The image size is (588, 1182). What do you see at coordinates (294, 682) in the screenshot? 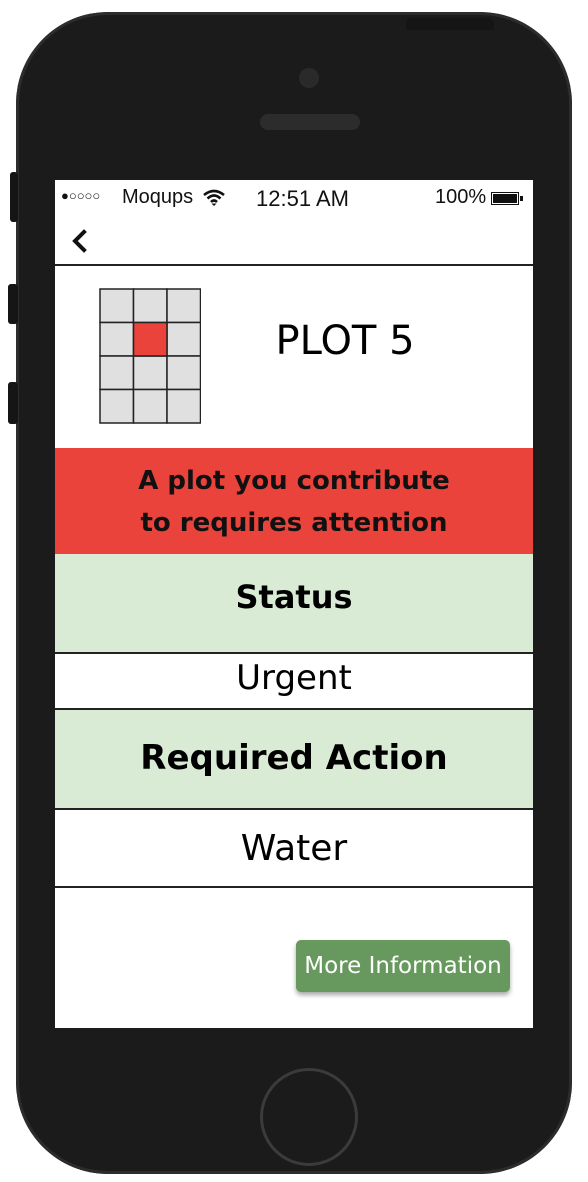
I see `status-value: Urgent` at bounding box center [294, 682].